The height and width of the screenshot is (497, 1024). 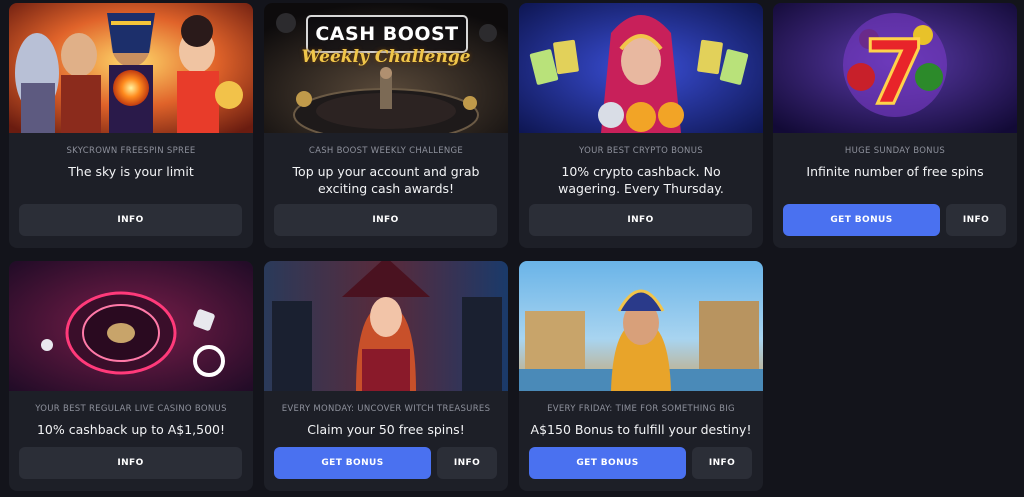 I want to click on promo-title: Infinite number of free spins, so click(x=895, y=171).